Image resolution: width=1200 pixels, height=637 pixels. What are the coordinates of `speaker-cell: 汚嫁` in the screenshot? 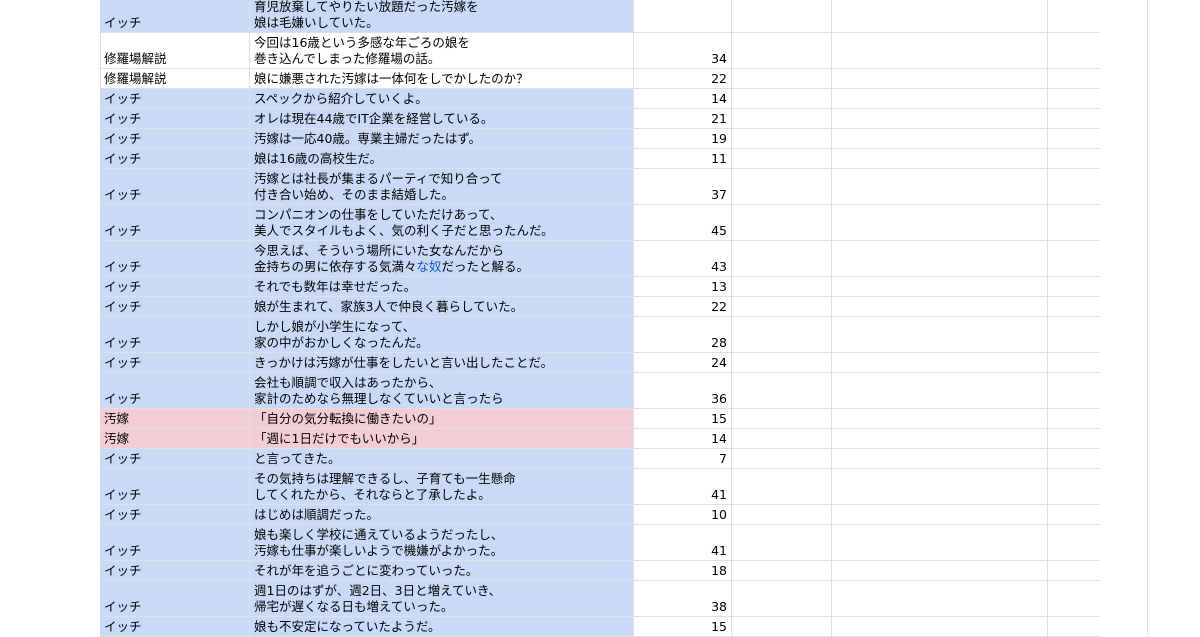 It's located at (175, 438).